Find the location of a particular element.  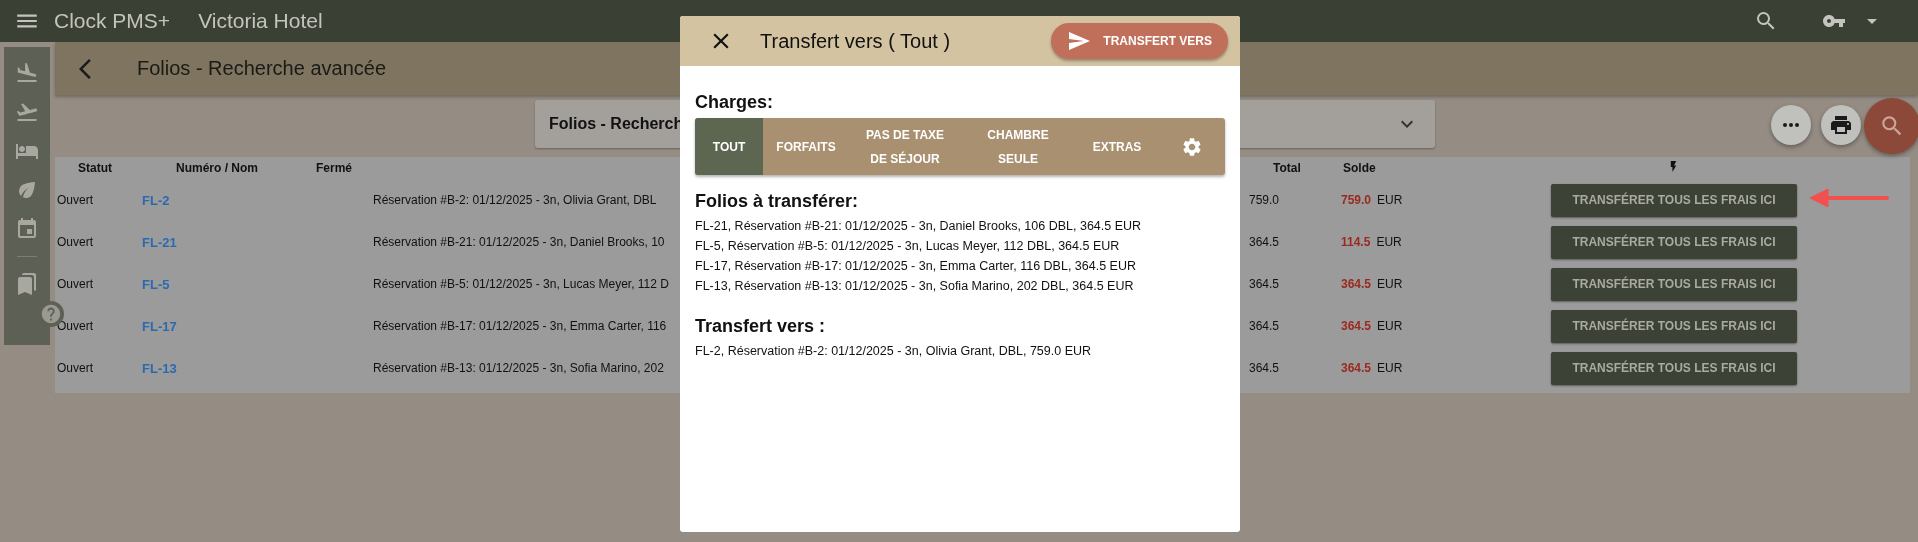

send-icon is located at coordinates (1079, 41).